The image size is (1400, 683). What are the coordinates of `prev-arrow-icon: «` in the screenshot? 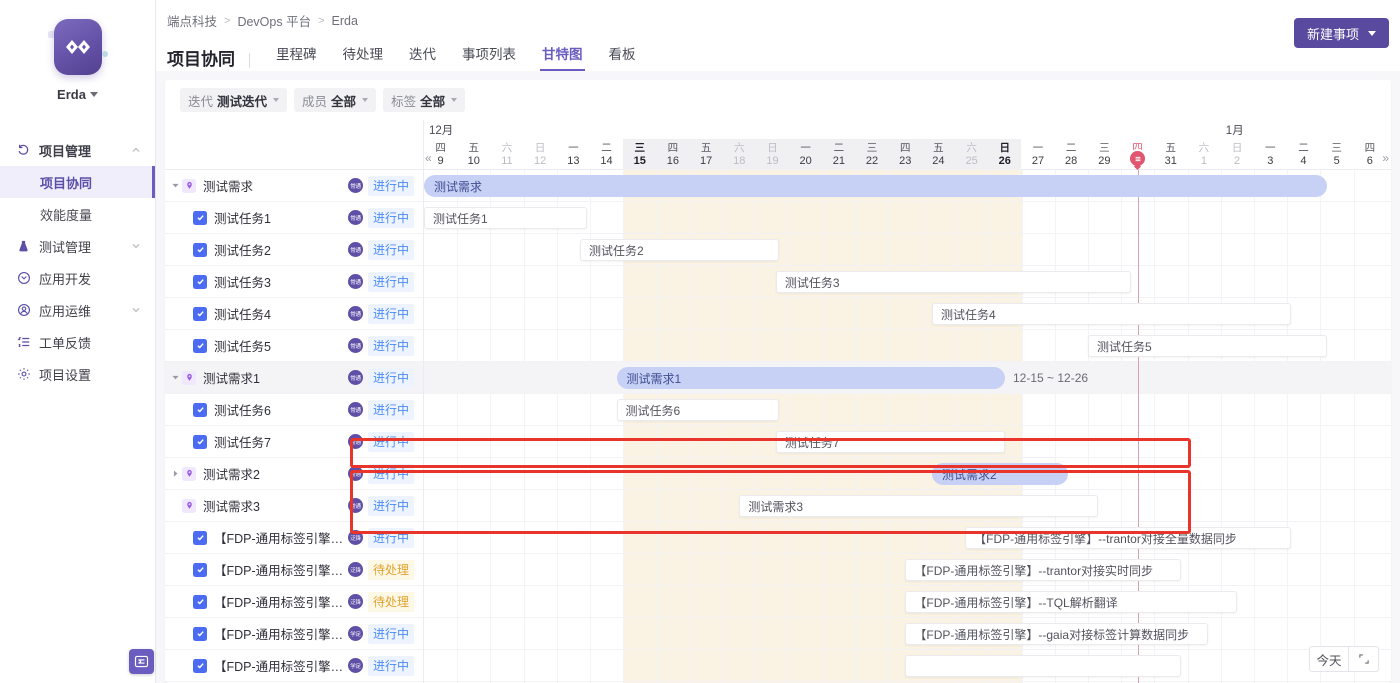 It's located at (428, 158).